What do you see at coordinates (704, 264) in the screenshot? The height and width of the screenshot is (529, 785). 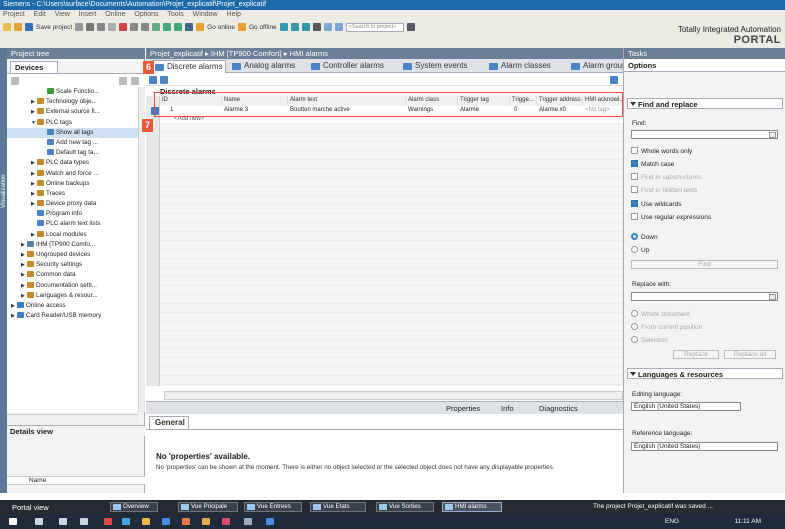 I see `find-button: Find` at bounding box center [704, 264].